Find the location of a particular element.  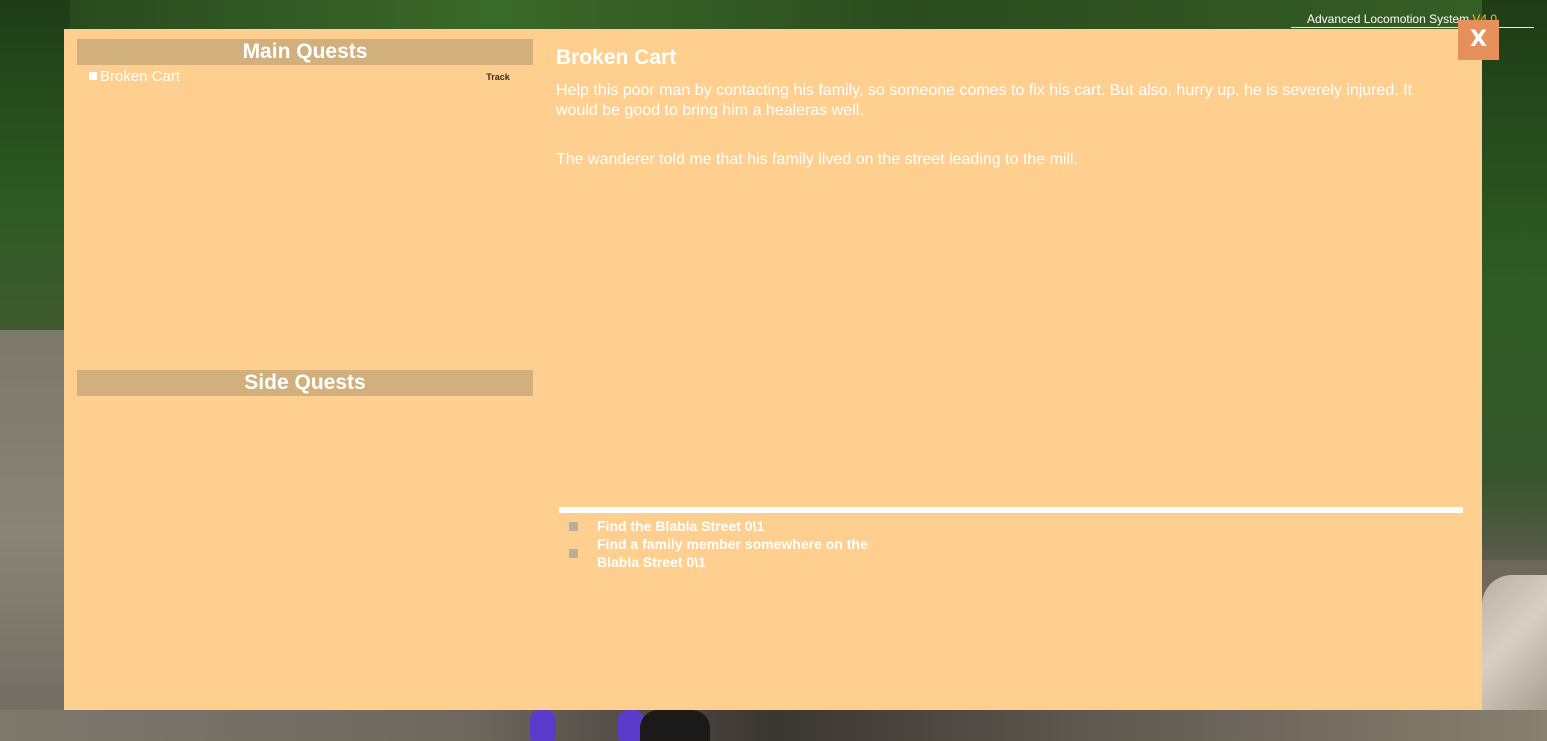

close-button: X is located at coordinates (1478, 40).